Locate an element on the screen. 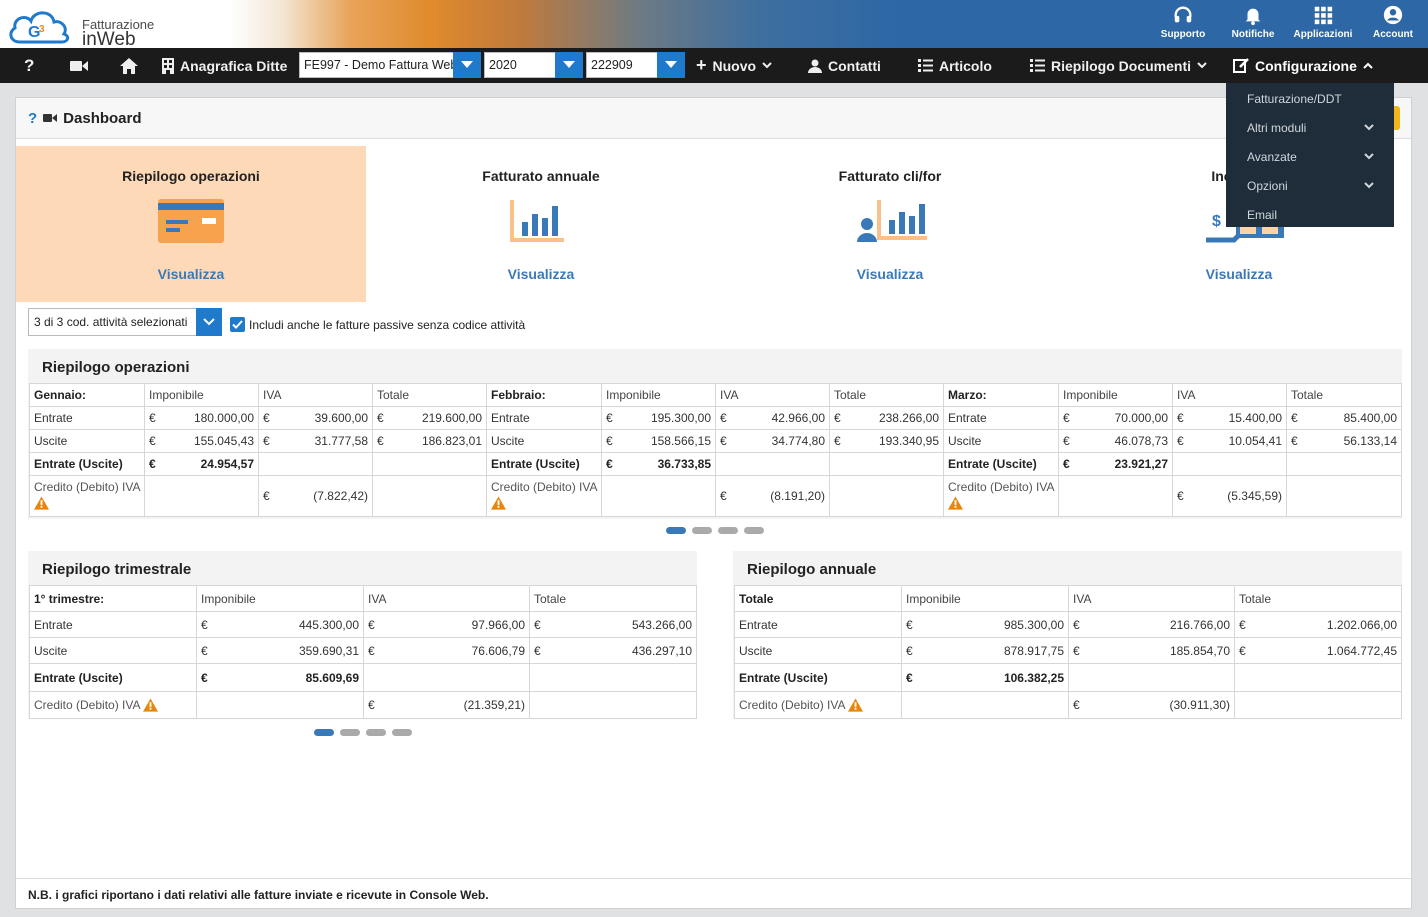 The width and height of the screenshot is (1428, 917). card-fatturato-annuale: Fatturato annuale Visualizza is located at coordinates (541, 224).